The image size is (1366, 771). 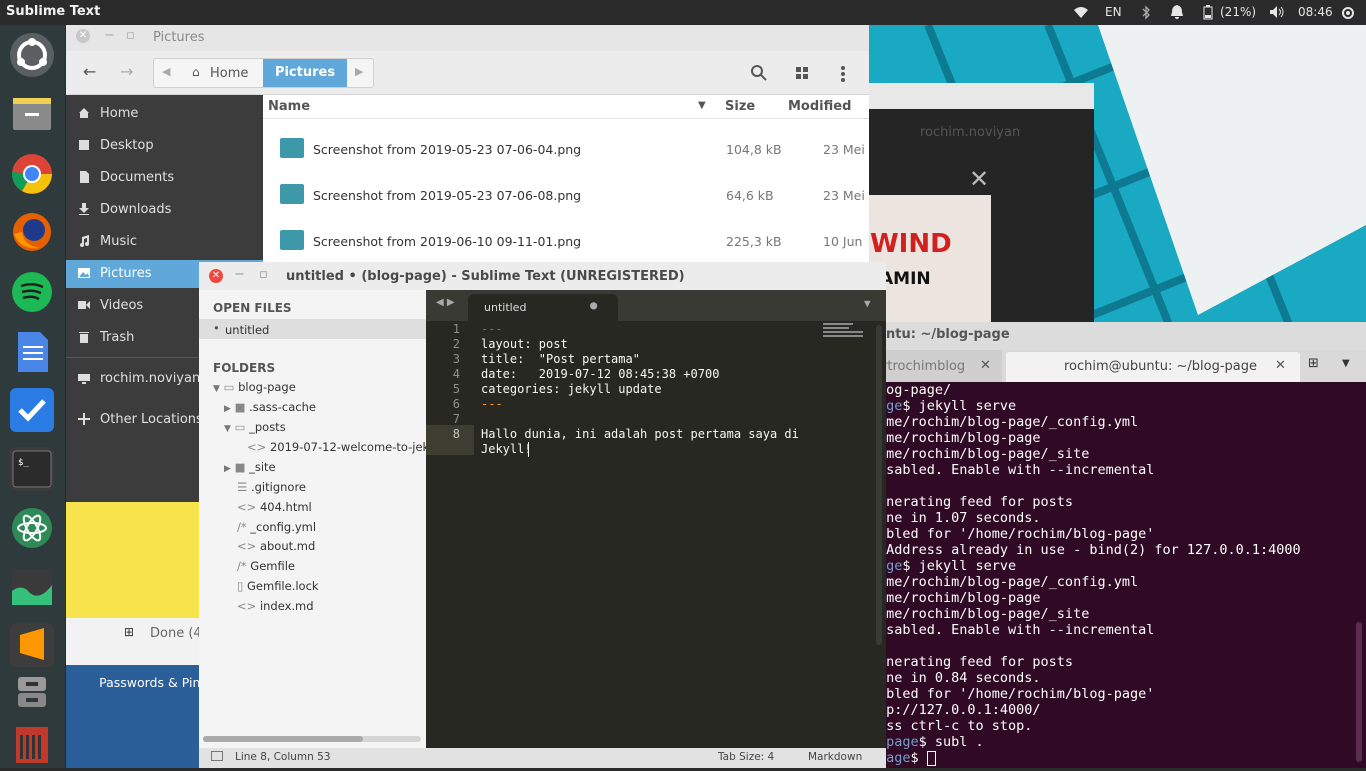 I want to click on network-icon, so click(x=84, y=379).